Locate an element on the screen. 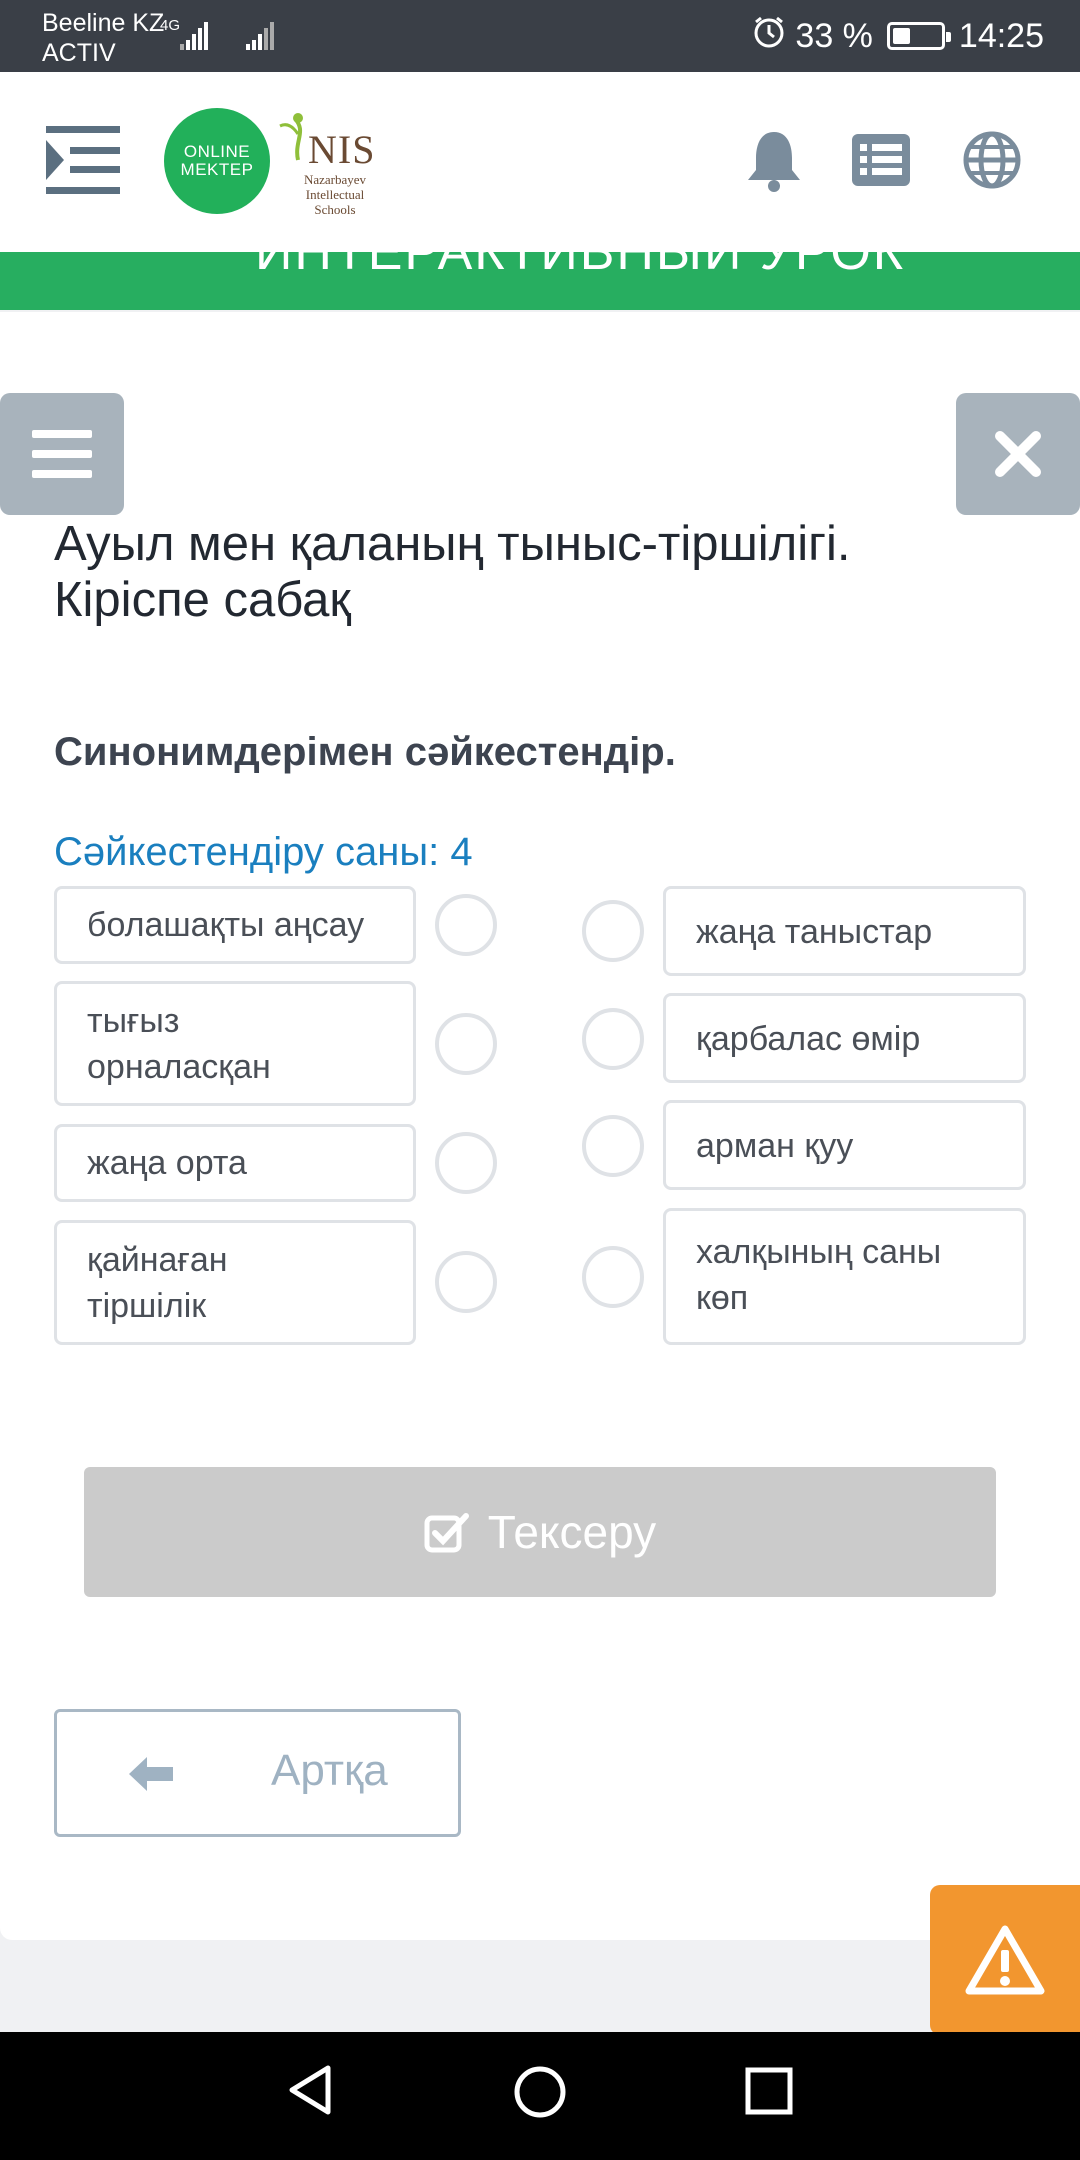 The width and height of the screenshot is (1080, 2160). check-button: Тексеру is located at coordinates (540, 1532).